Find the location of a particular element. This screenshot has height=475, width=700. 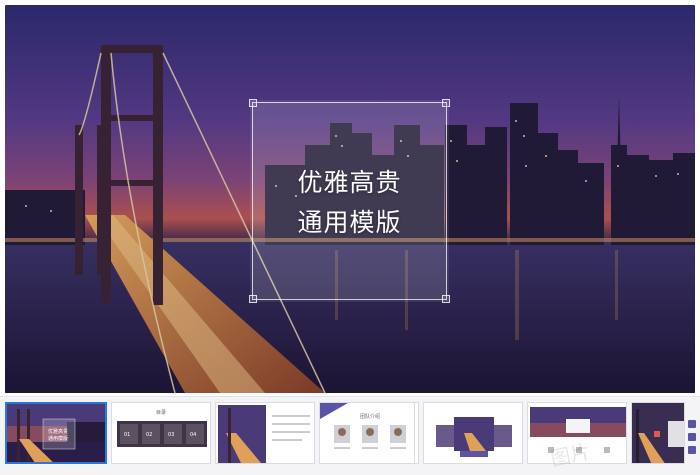

thumb-header: 团队介绍 is located at coordinates (370, 417).